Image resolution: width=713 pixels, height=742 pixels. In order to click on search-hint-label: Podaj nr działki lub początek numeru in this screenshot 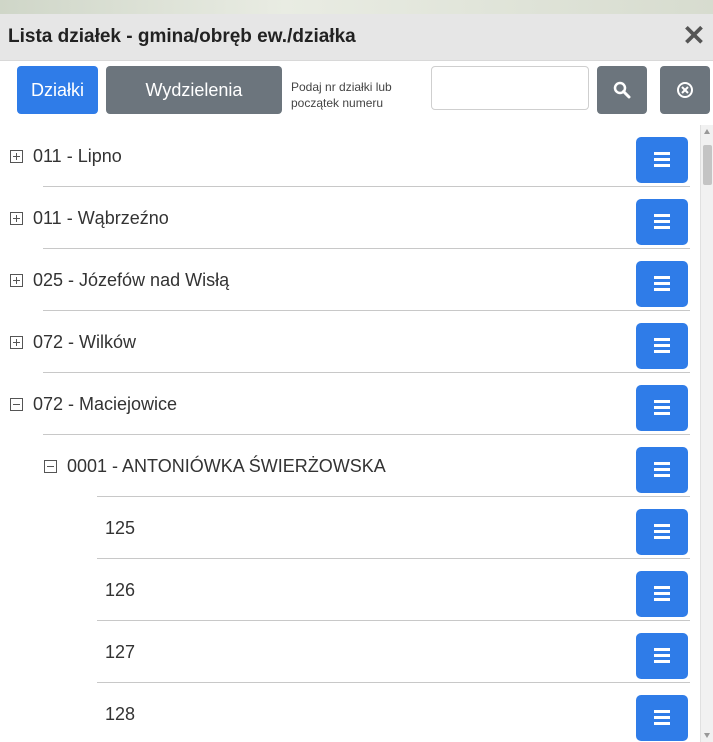, I will do `click(341, 95)`.